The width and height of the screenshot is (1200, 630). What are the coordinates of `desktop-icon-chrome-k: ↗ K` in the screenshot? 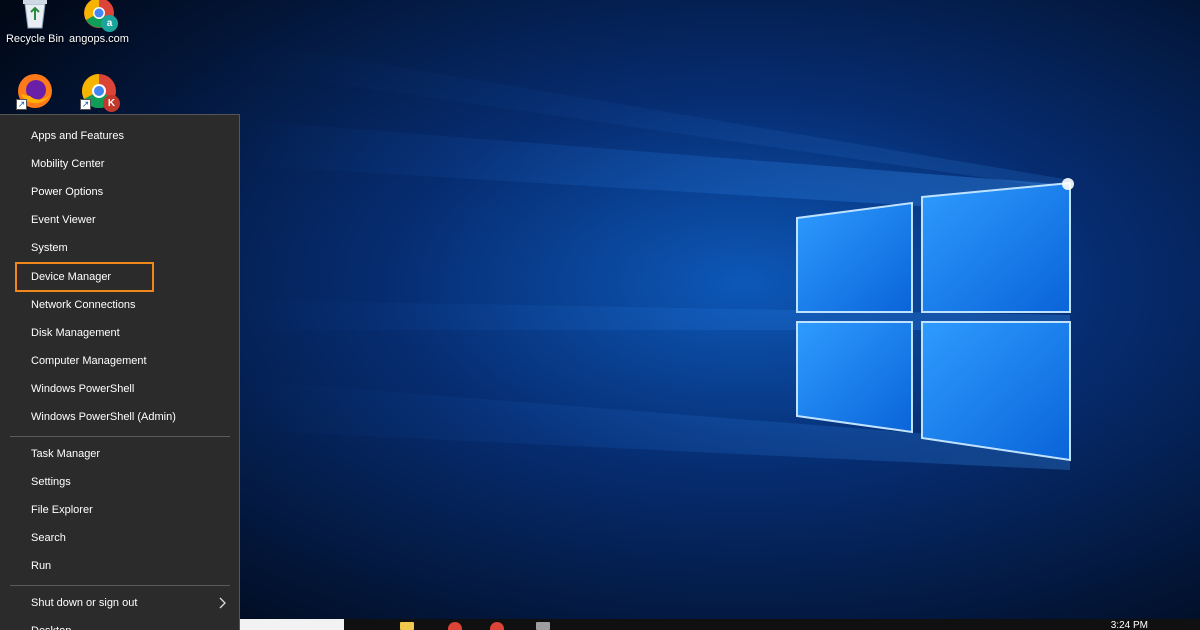 It's located at (99, 92).